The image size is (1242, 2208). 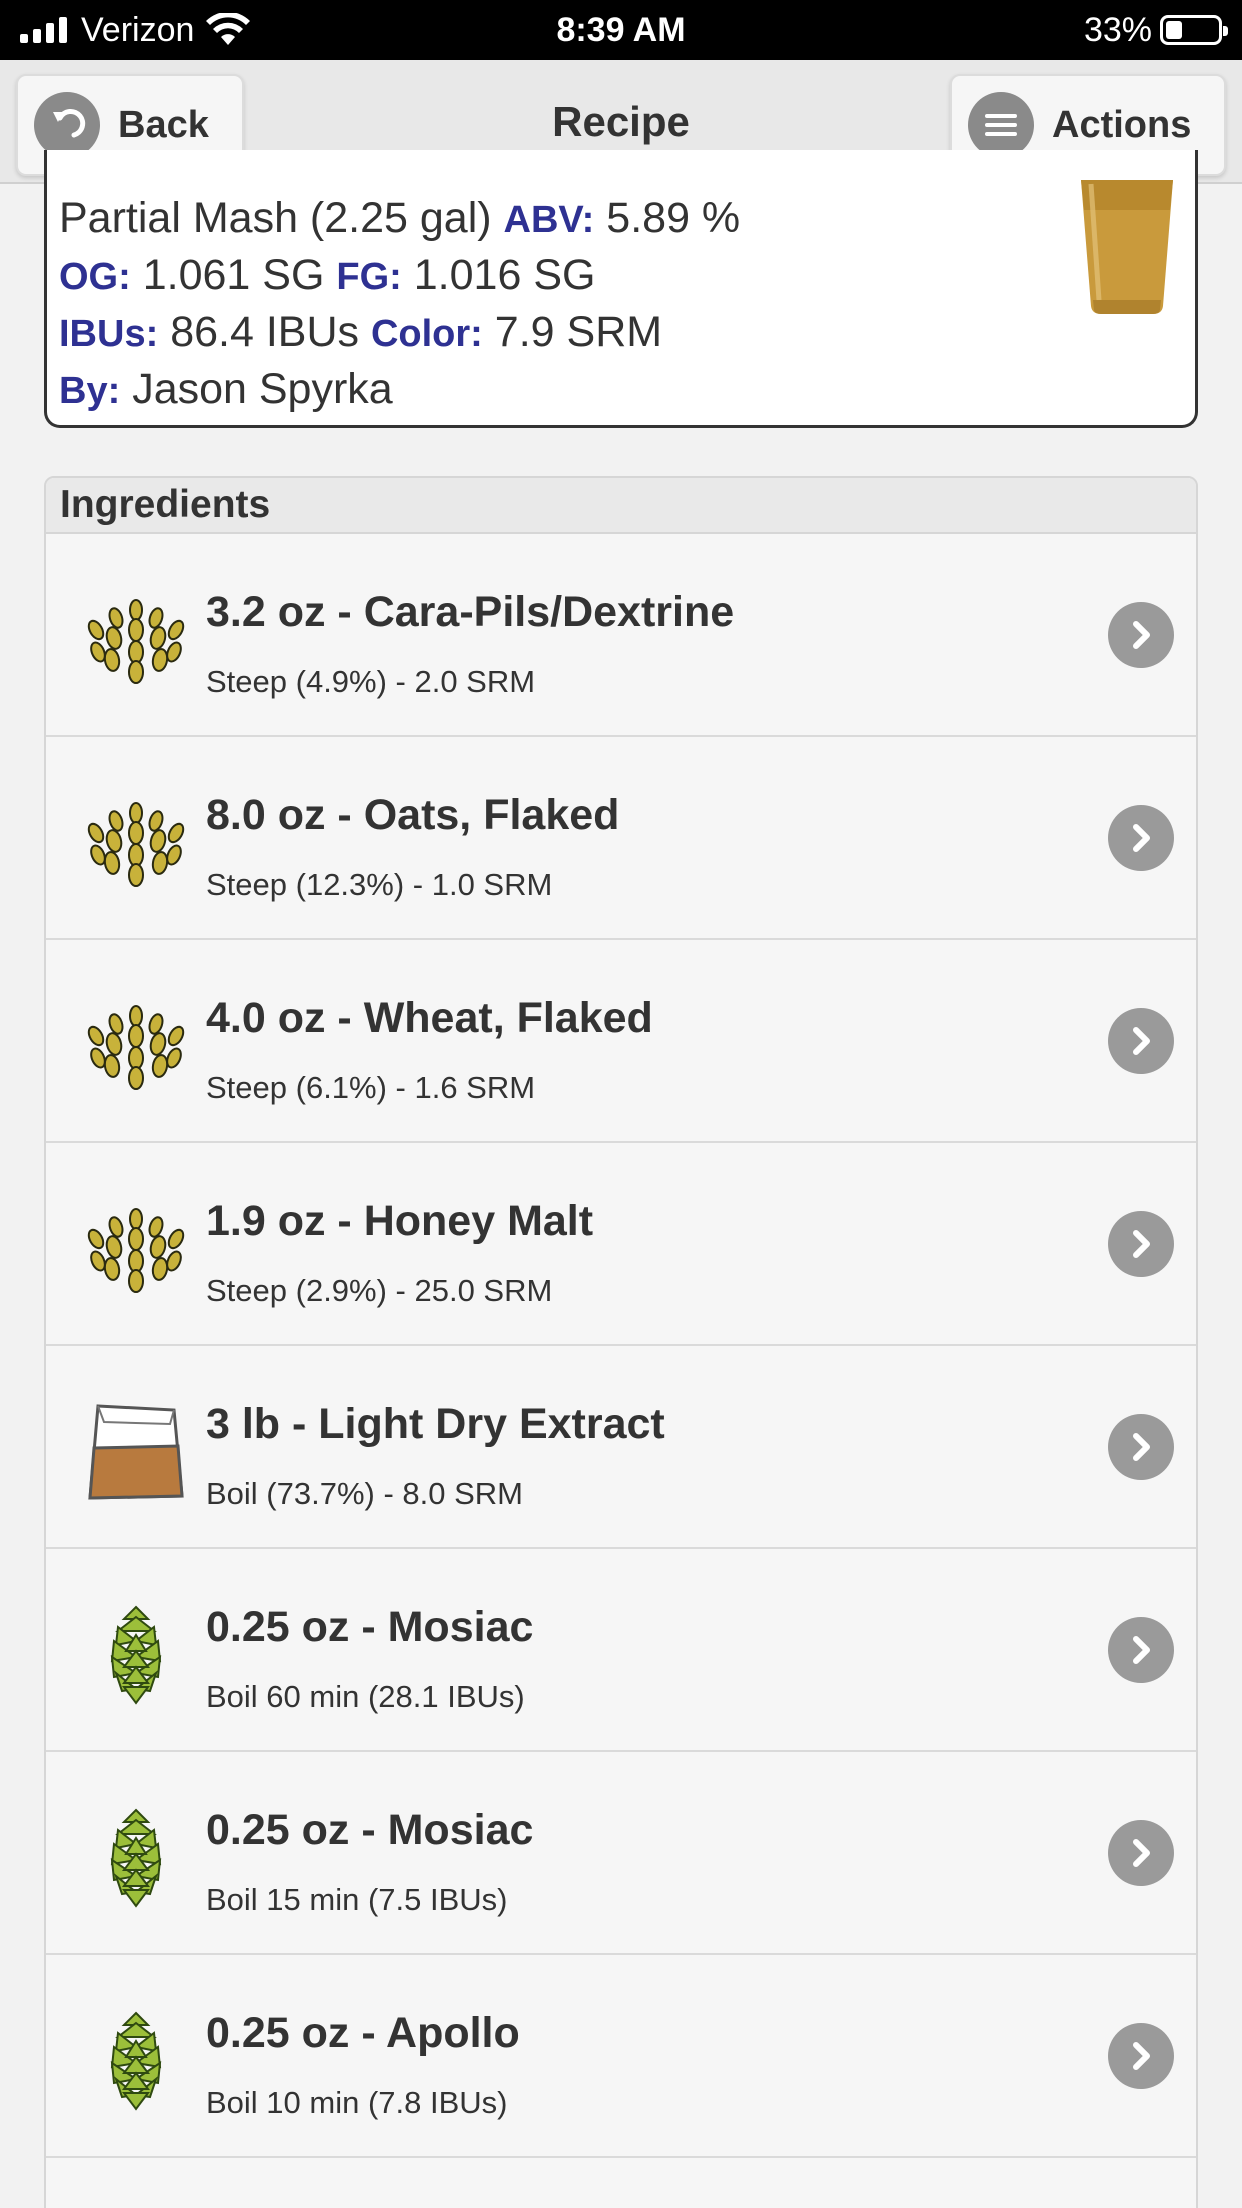 What do you see at coordinates (673, 218) in the screenshot?
I see `abv-value: 5.89 %` at bounding box center [673, 218].